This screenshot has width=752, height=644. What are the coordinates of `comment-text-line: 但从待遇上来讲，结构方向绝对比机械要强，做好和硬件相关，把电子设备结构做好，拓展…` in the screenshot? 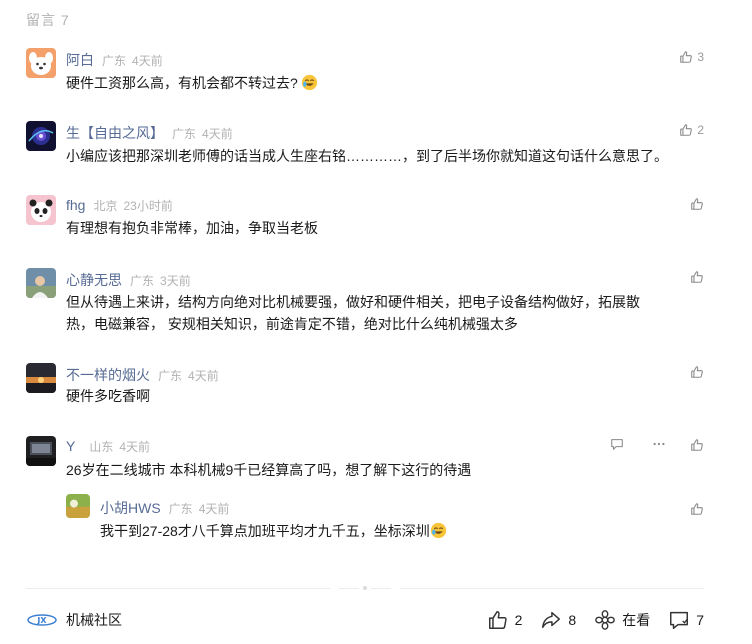 It's located at (353, 302).